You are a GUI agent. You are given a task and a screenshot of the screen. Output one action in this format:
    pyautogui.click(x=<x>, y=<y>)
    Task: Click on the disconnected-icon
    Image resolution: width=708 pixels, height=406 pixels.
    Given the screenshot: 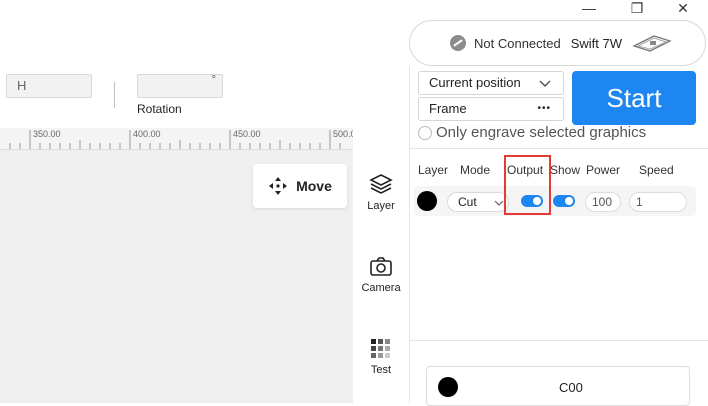 What is the action you would take?
    pyautogui.click(x=458, y=43)
    